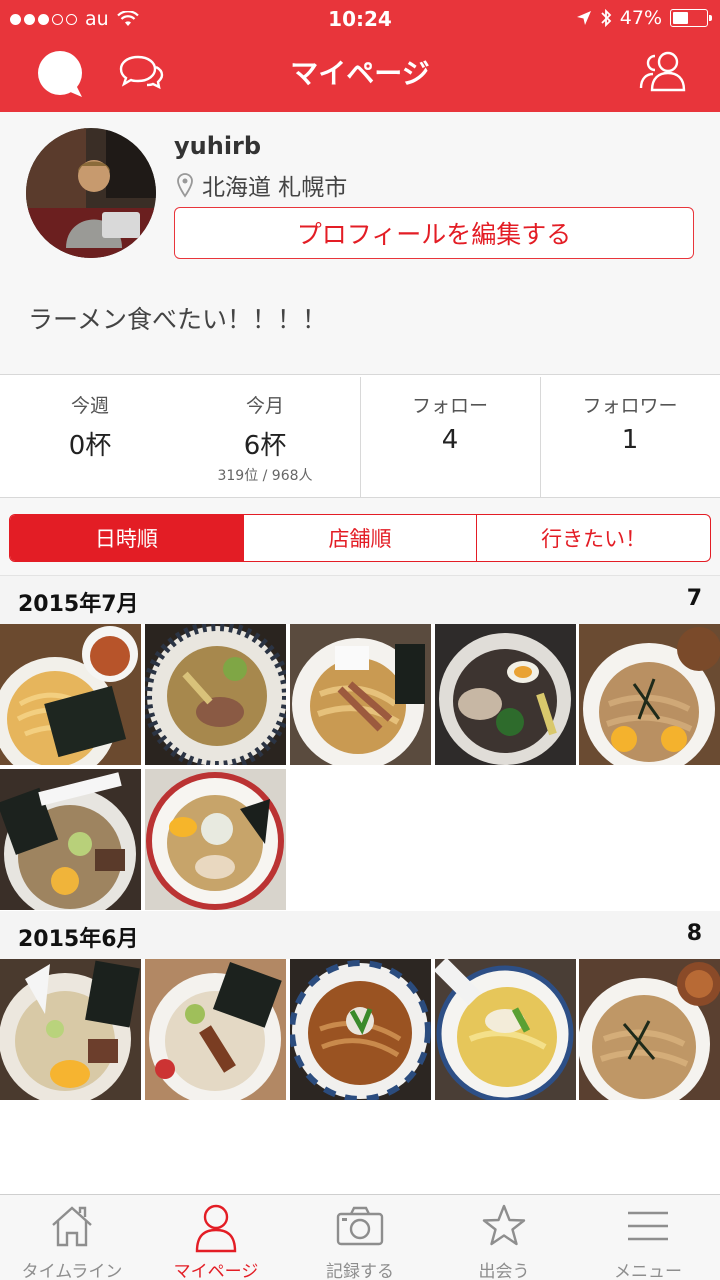  I want to click on camera-icon, so click(360, 1226).